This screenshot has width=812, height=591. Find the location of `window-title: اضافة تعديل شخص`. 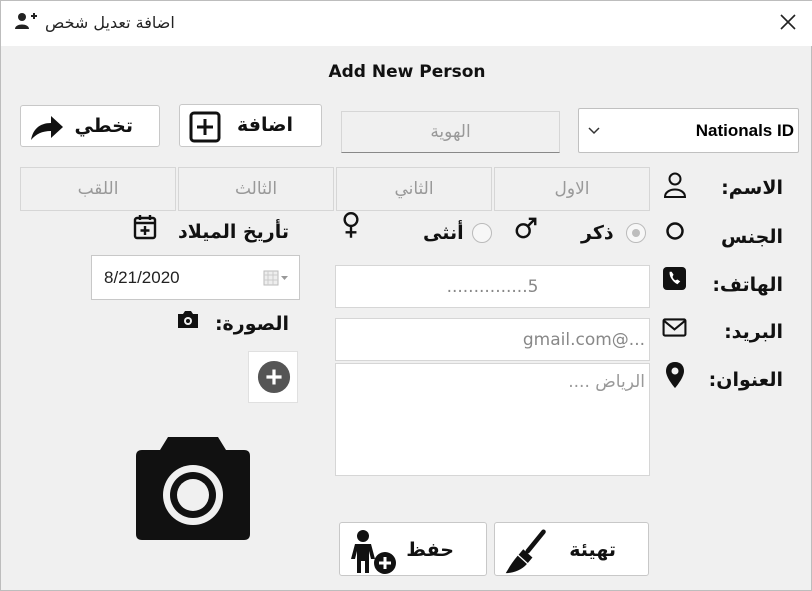

window-title: اضافة تعديل شخص is located at coordinates (110, 22).